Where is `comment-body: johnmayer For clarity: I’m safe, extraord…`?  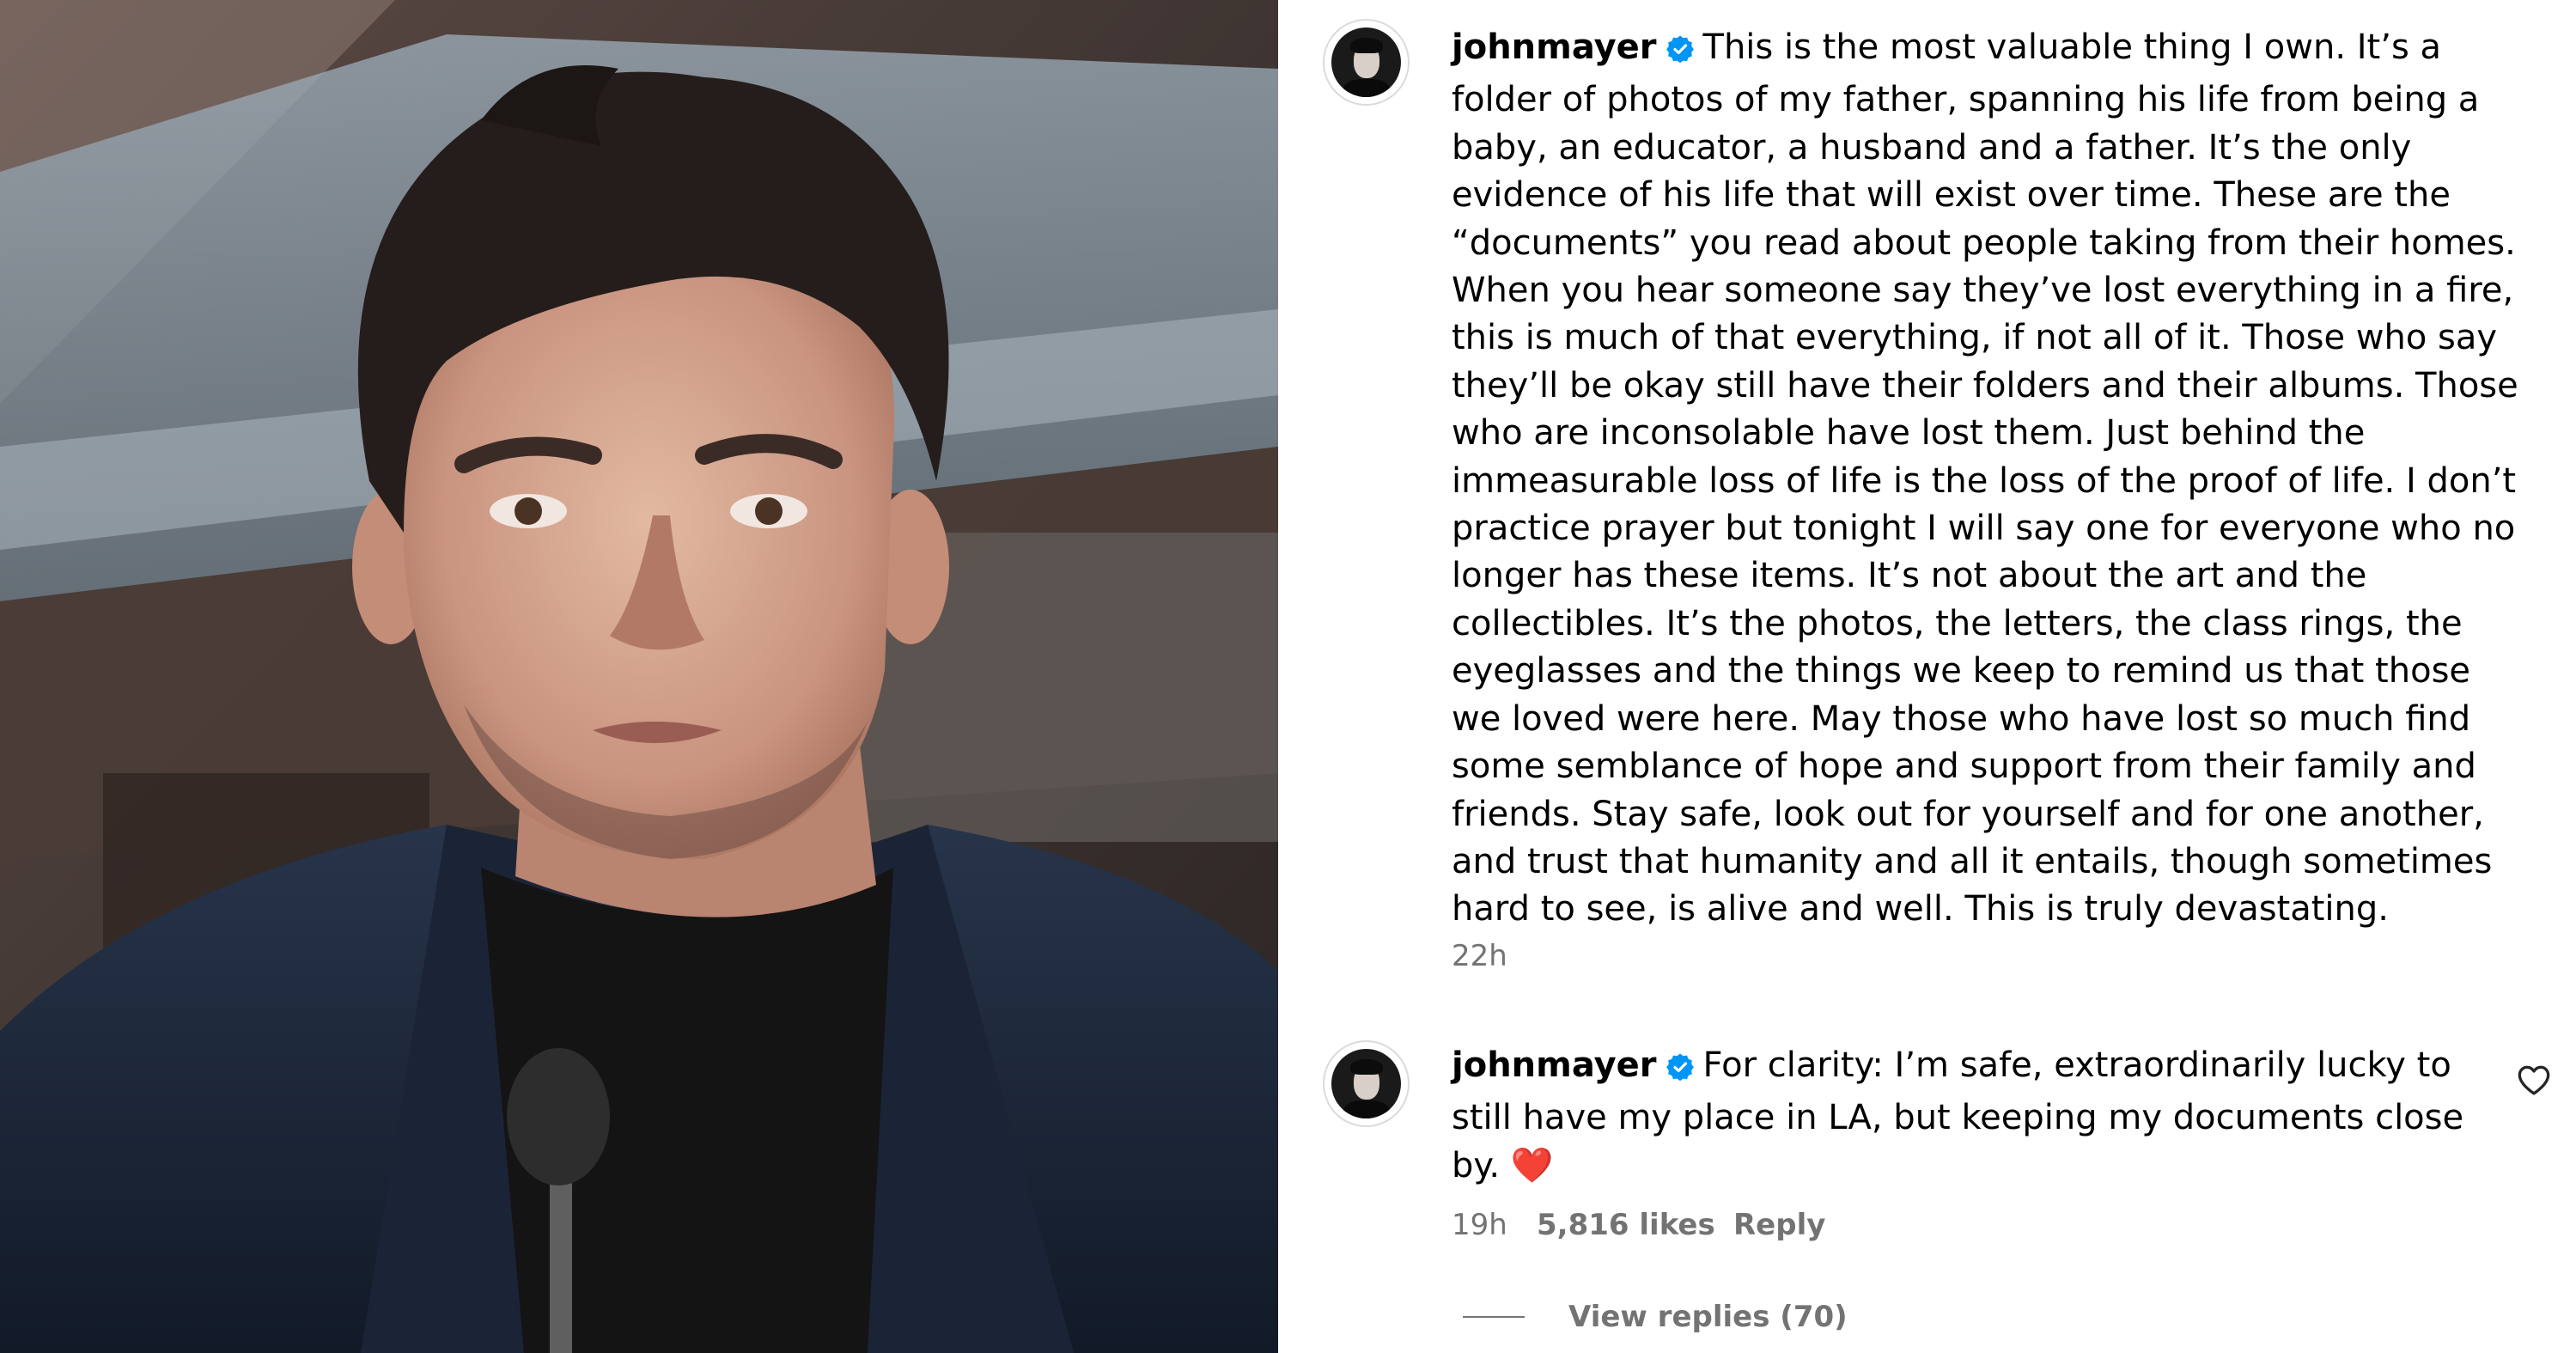
comment-body: johnmayer For clarity: I’m safe, extraord… is located at coordinates (1958, 1116).